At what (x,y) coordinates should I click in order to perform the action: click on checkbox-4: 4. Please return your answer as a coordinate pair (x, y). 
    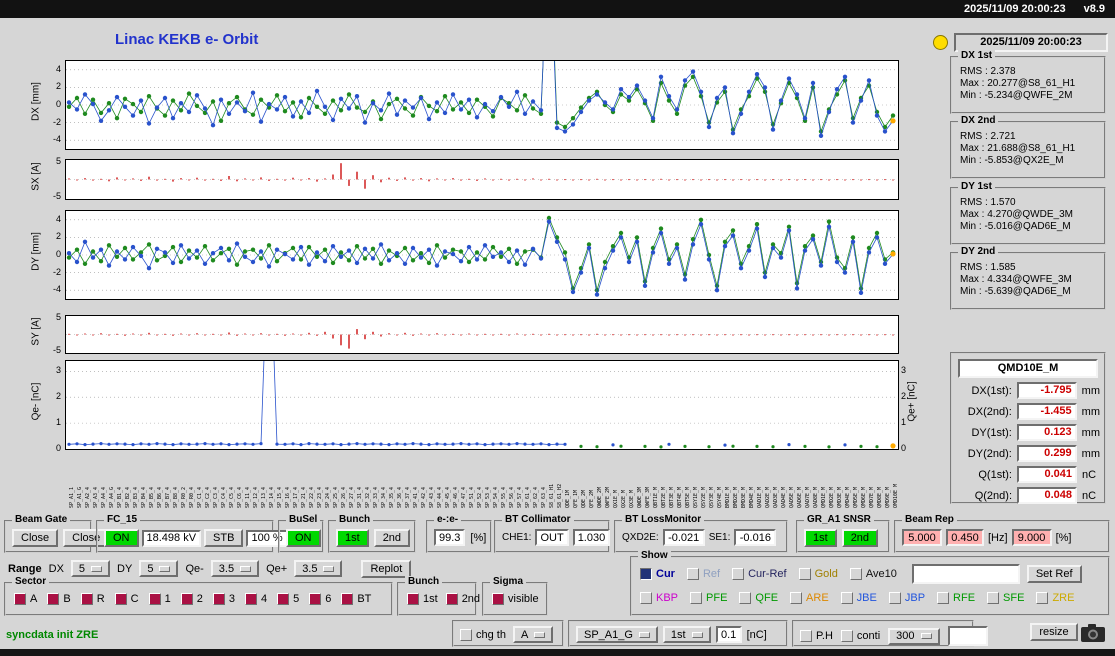
    Looking at the image, I should click on (255, 599).